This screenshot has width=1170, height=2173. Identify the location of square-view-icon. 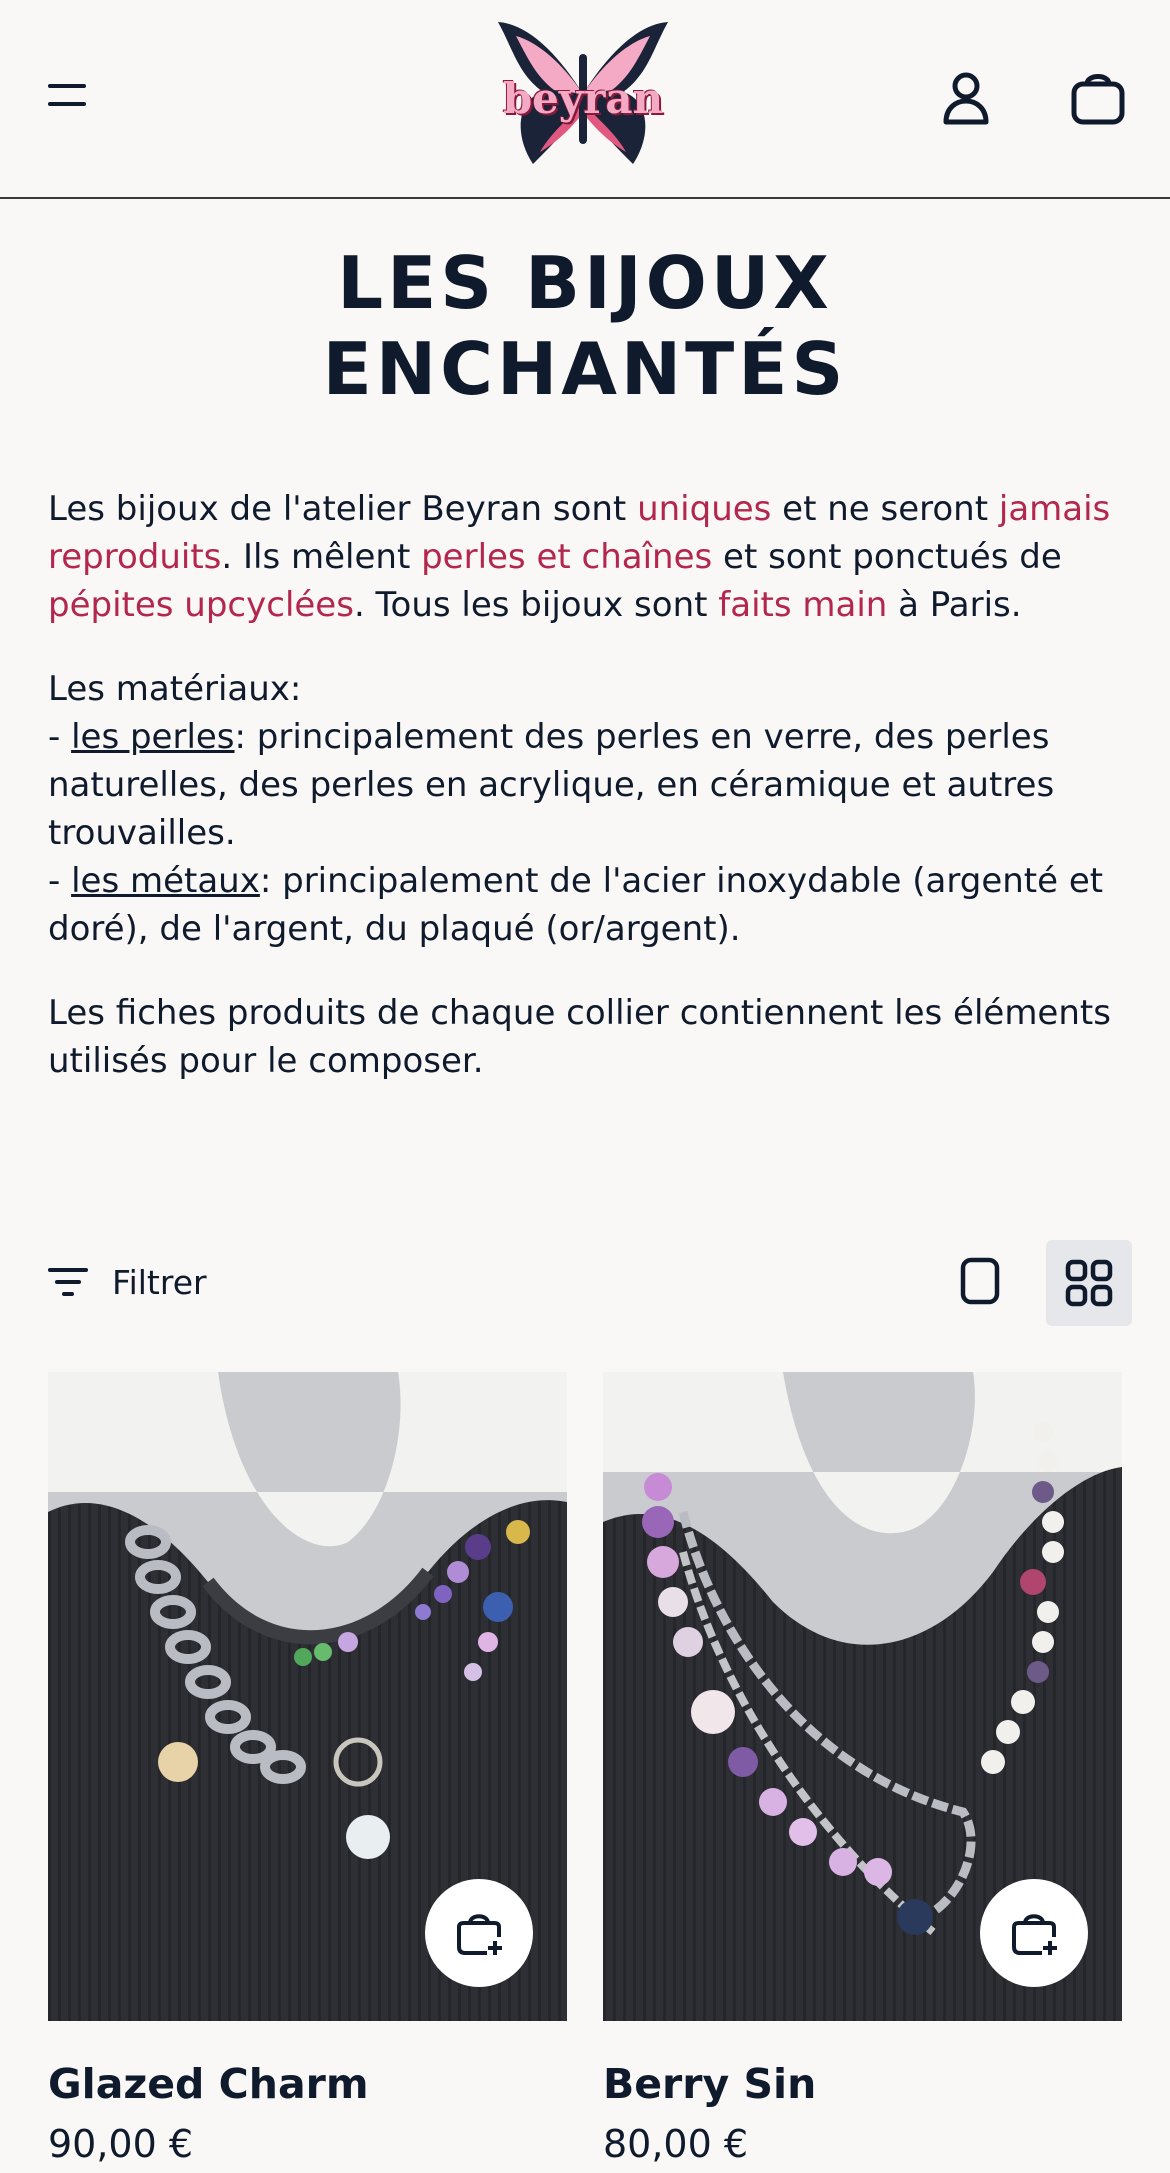
(980, 1281).